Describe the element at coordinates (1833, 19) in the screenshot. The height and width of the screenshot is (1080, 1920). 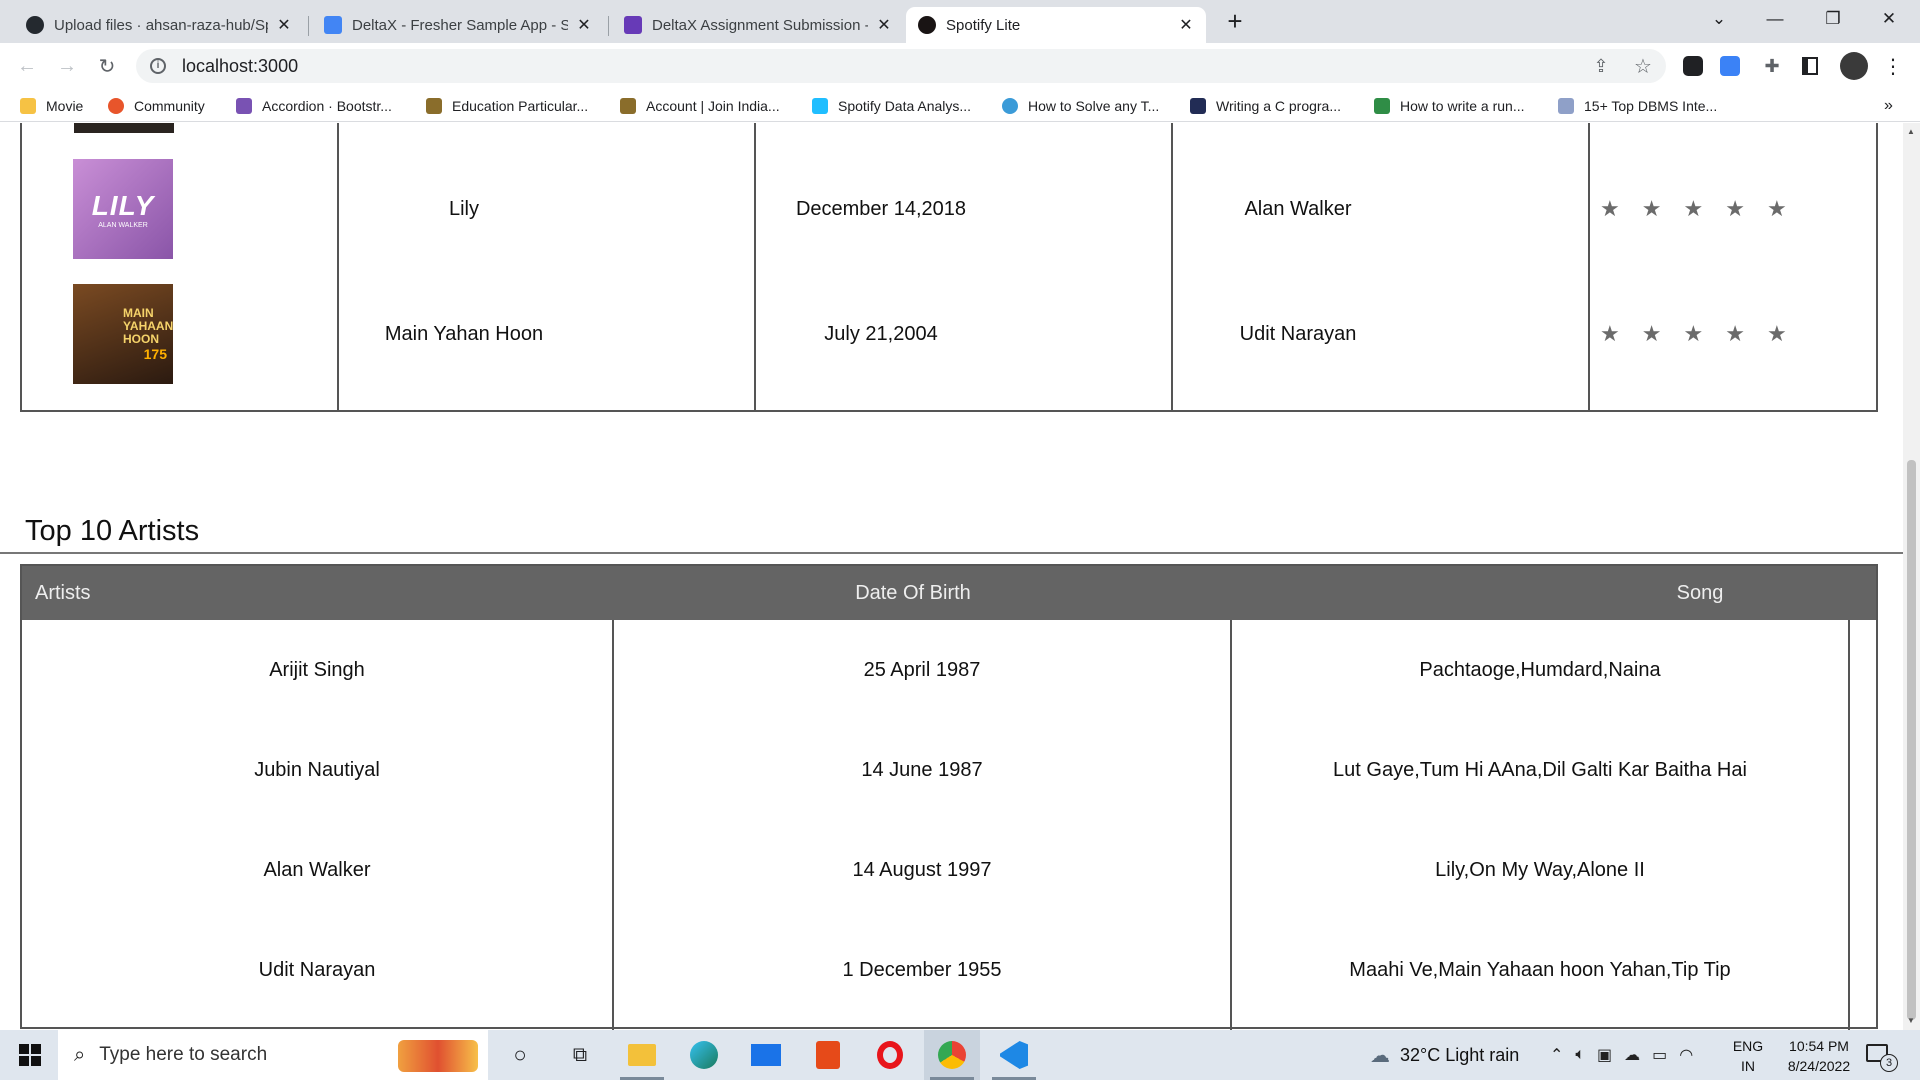
I see `restore-icon: ❐` at that location.